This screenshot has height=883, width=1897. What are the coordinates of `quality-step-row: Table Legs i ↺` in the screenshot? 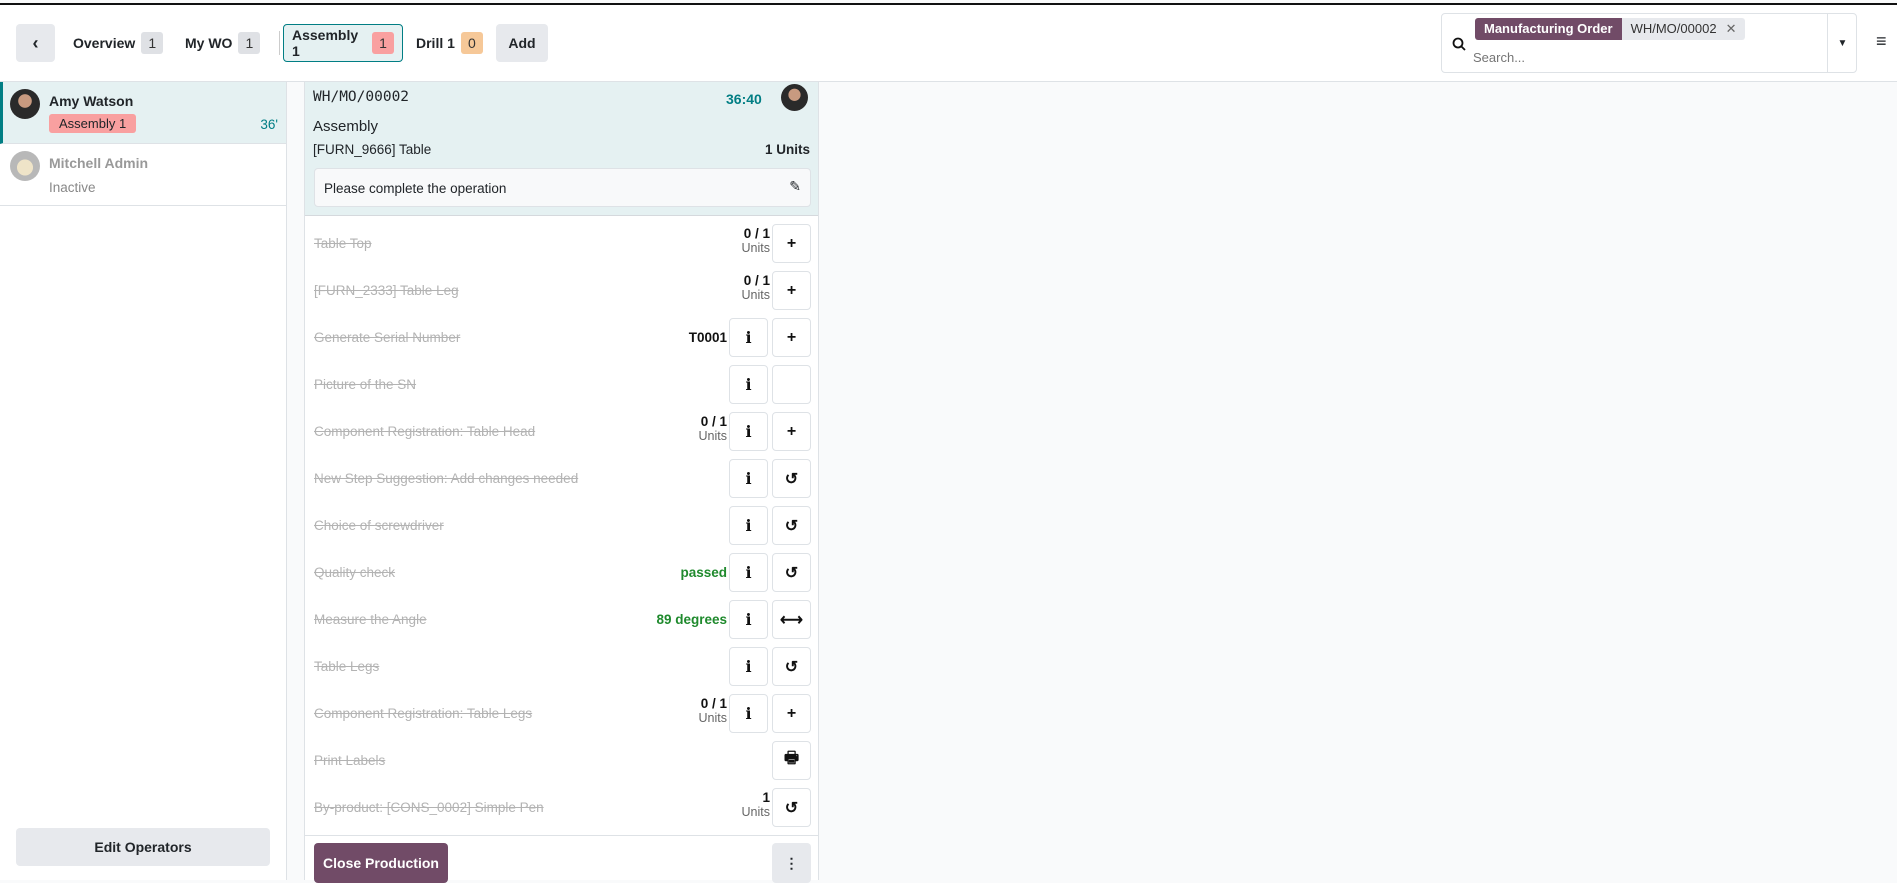 It's located at (561, 666).